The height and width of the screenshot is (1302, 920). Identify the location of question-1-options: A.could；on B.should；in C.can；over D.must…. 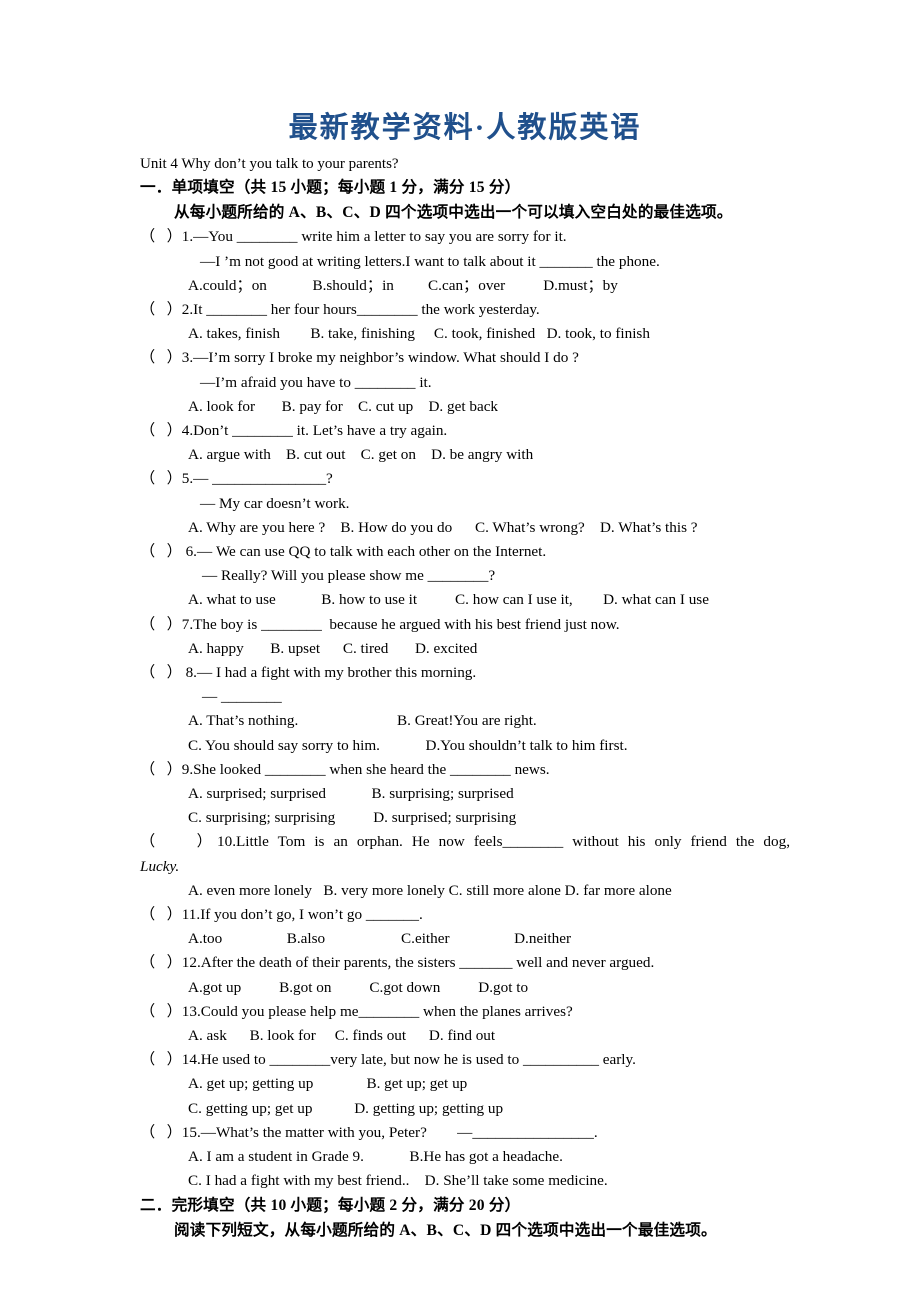
(403, 285).